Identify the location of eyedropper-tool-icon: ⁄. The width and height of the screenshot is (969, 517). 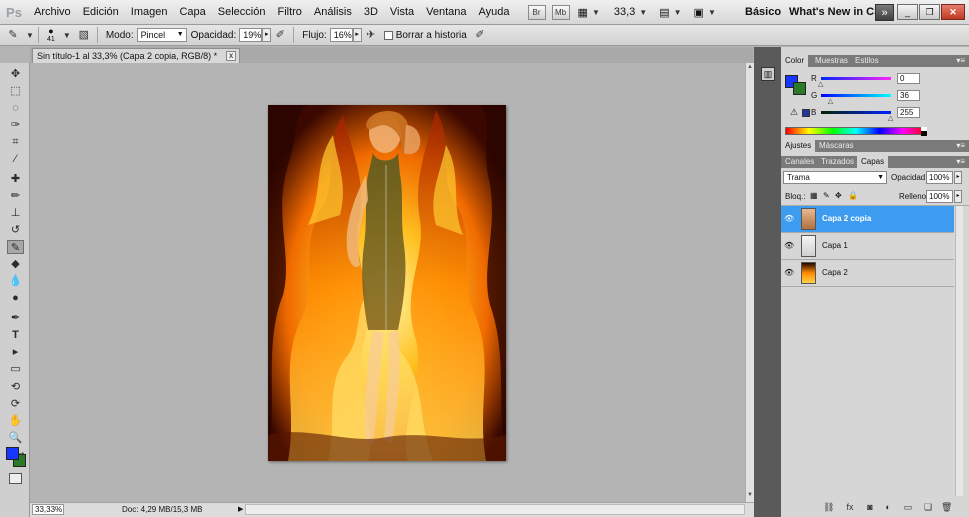
(15, 159).